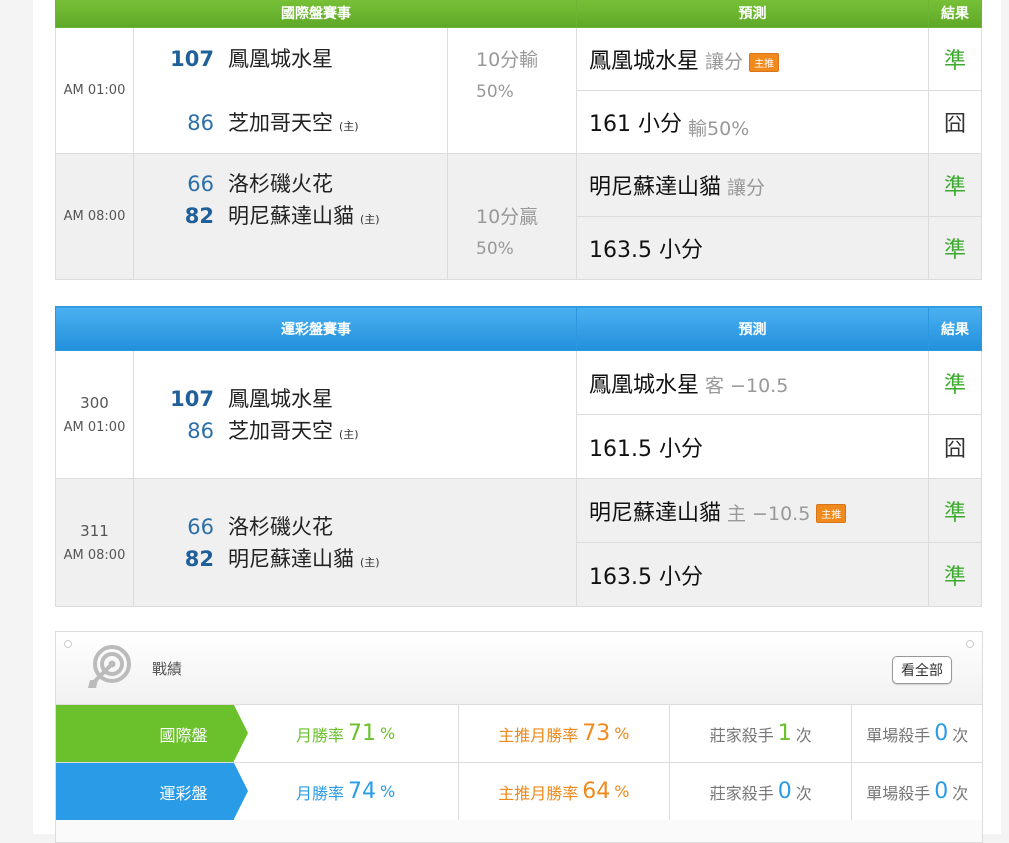  What do you see at coordinates (151, 791) in the screenshot?
I see `record-row-label: 運彩盤` at bounding box center [151, 791].